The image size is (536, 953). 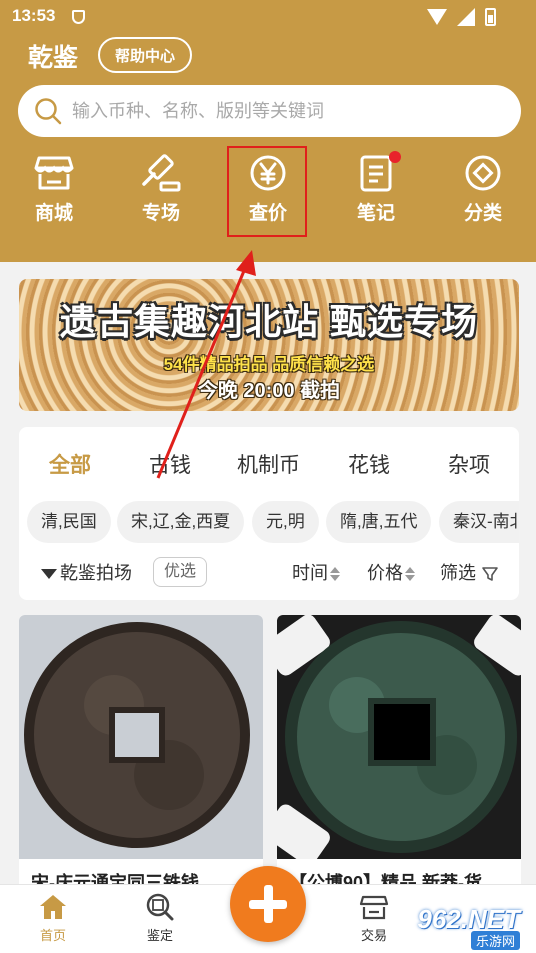 I want to click on annotation-arrow, so click(x=206, y=364).